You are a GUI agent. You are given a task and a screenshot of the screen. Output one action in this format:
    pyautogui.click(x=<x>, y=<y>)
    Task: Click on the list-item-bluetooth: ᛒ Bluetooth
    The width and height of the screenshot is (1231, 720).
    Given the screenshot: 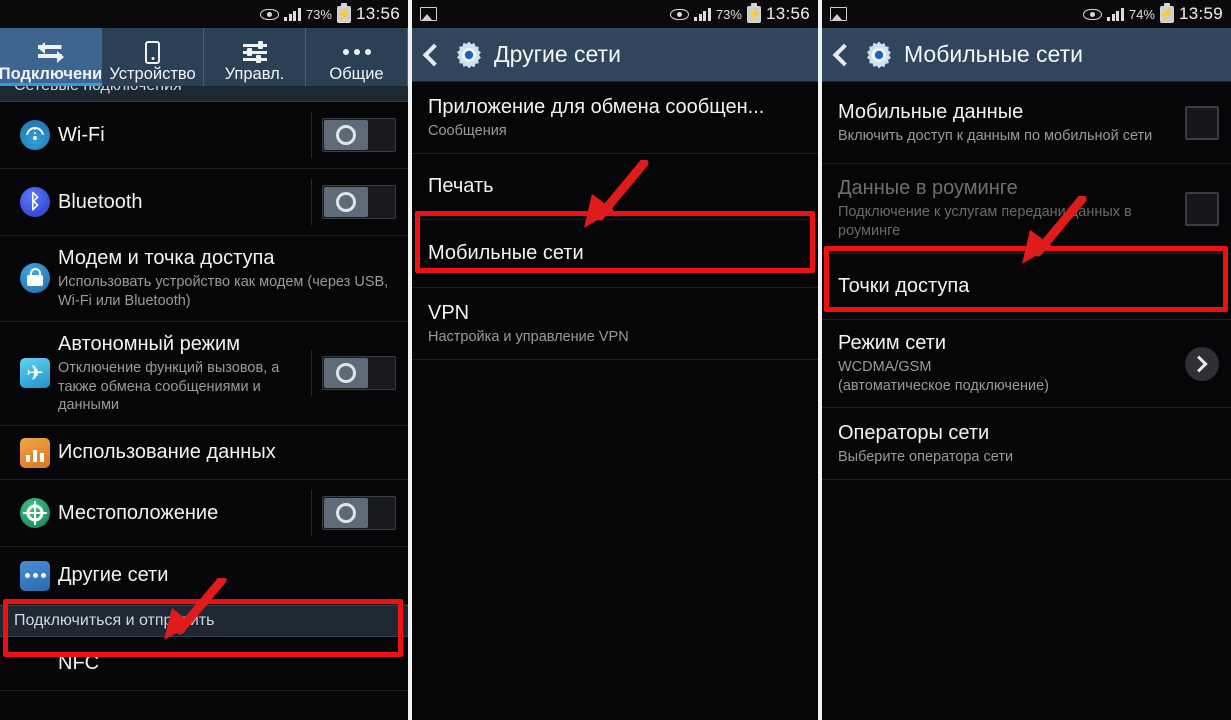 What is the action you would take?
    pyautogui.click(x=204, y=202)
    